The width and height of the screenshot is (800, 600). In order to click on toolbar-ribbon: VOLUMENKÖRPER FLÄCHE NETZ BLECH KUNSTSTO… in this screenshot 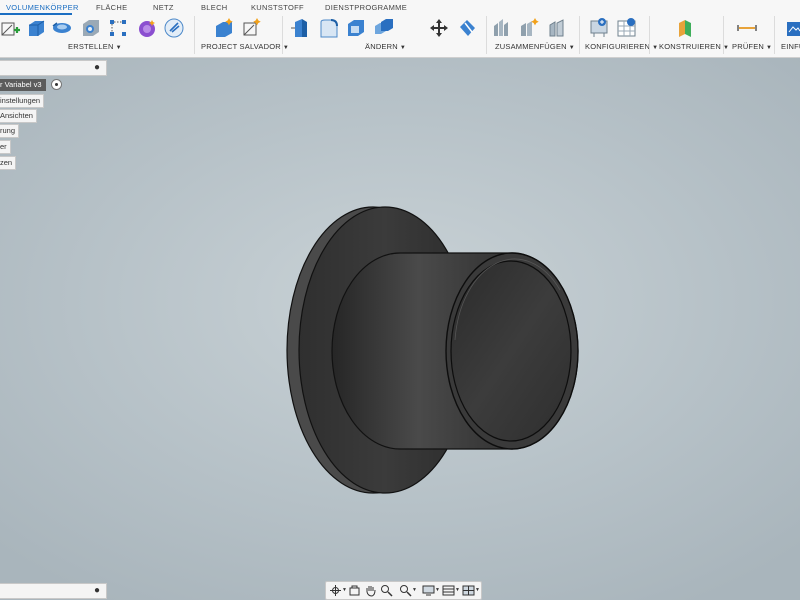, I will do `click(400, 29)`.